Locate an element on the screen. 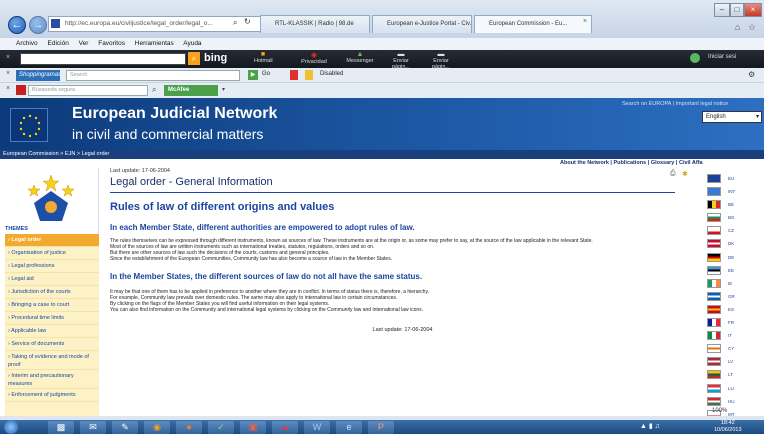  secure-search-icon: ⌕ is located at coordinates (154, 90).